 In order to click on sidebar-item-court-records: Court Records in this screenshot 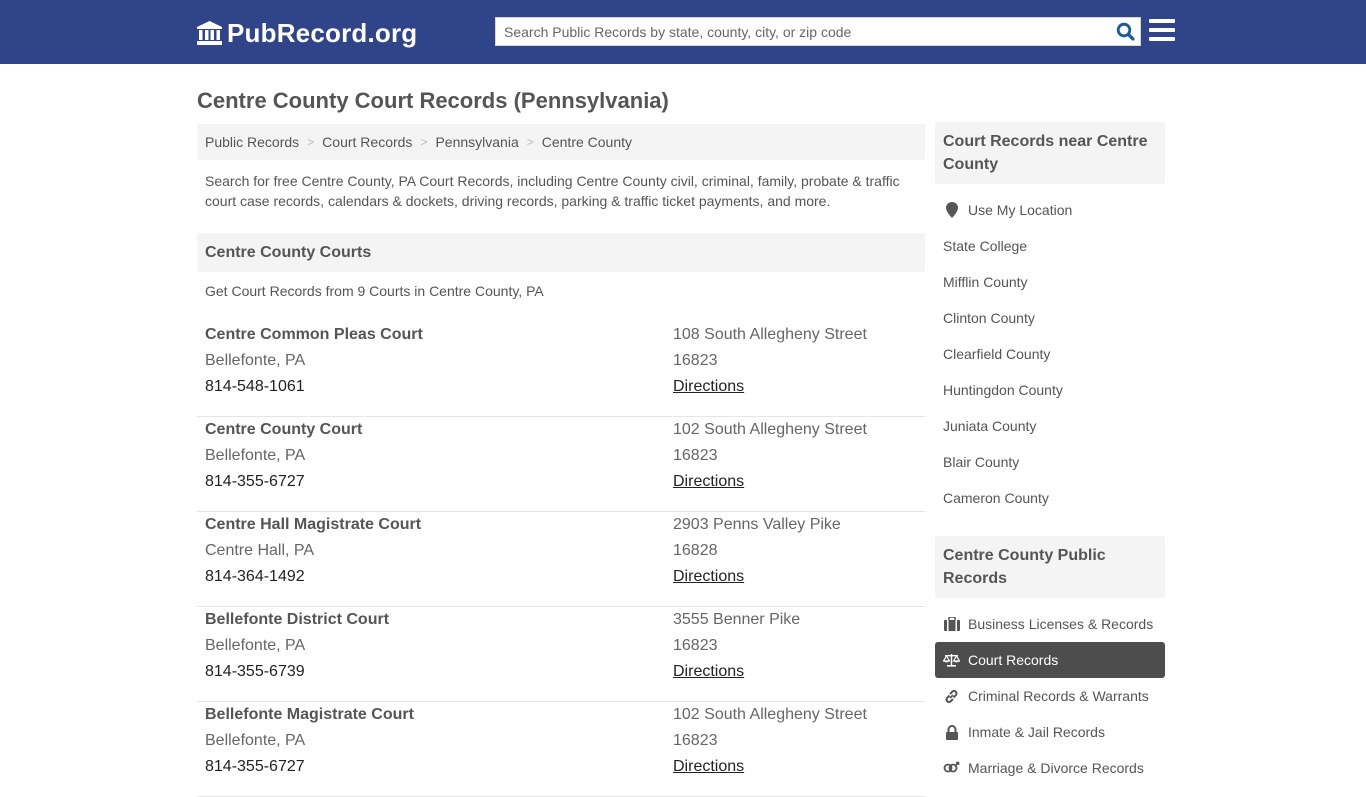, I will do `click(1050, 660)`.